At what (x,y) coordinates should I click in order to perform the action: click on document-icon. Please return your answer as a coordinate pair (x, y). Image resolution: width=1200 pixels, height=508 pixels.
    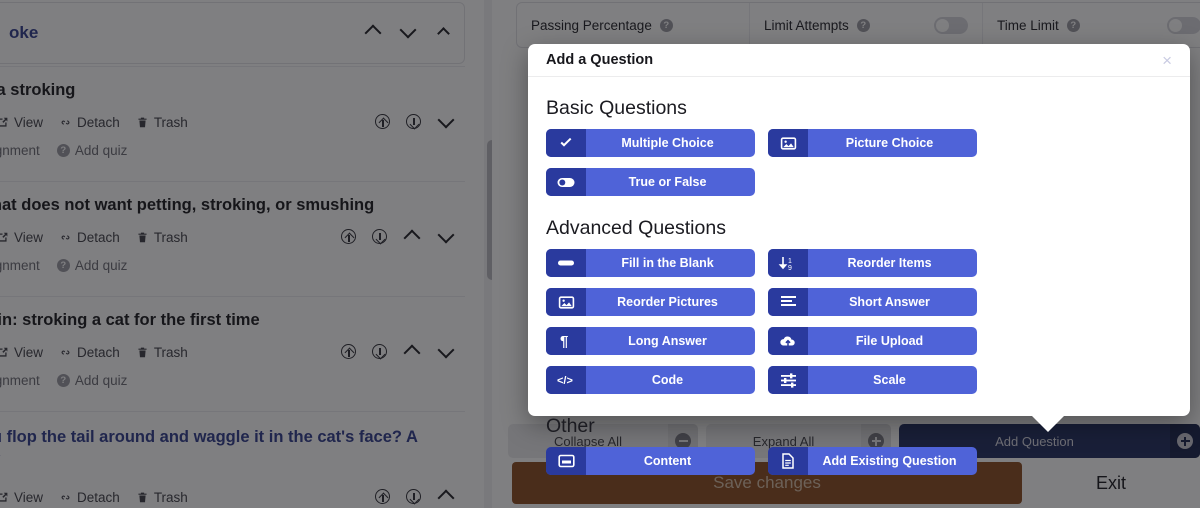
    Looking at the image, I should click on (788, 461).